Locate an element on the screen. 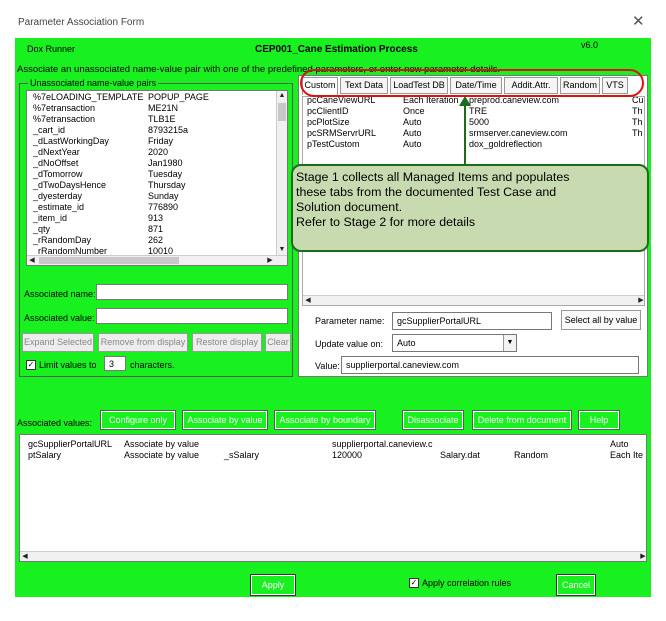 Image resolution: width=666 pixels, height=621 pixels. associated-name-input is located at coordinates (192, 292).